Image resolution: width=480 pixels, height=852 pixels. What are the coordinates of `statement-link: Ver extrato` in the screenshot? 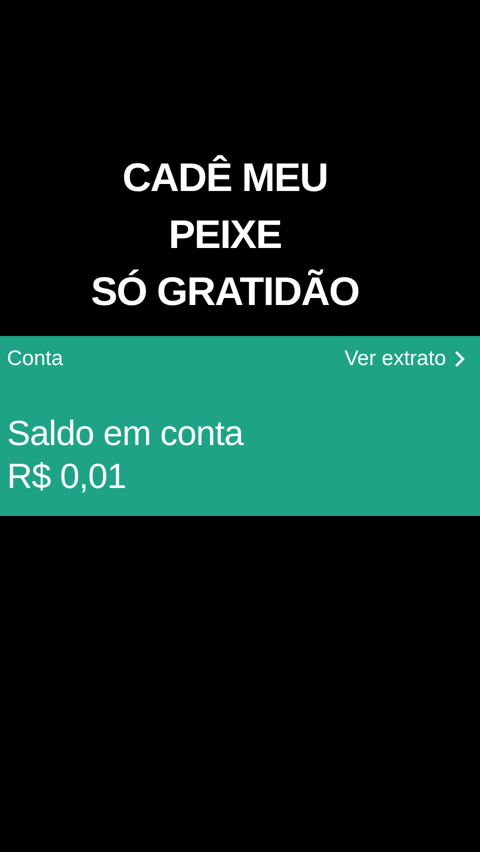 It's located at (405, 359).